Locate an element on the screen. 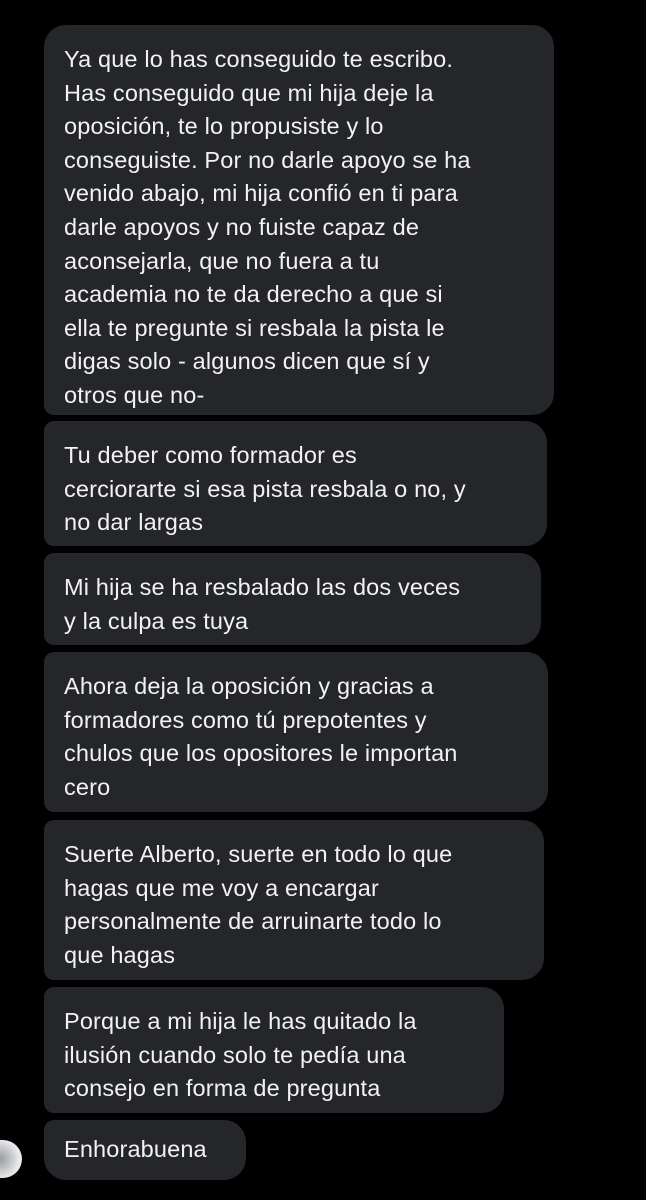 Image resolution: width=646 pixels, height=1200 pixels. sender-avatar is located at coordinates (11, 1159).